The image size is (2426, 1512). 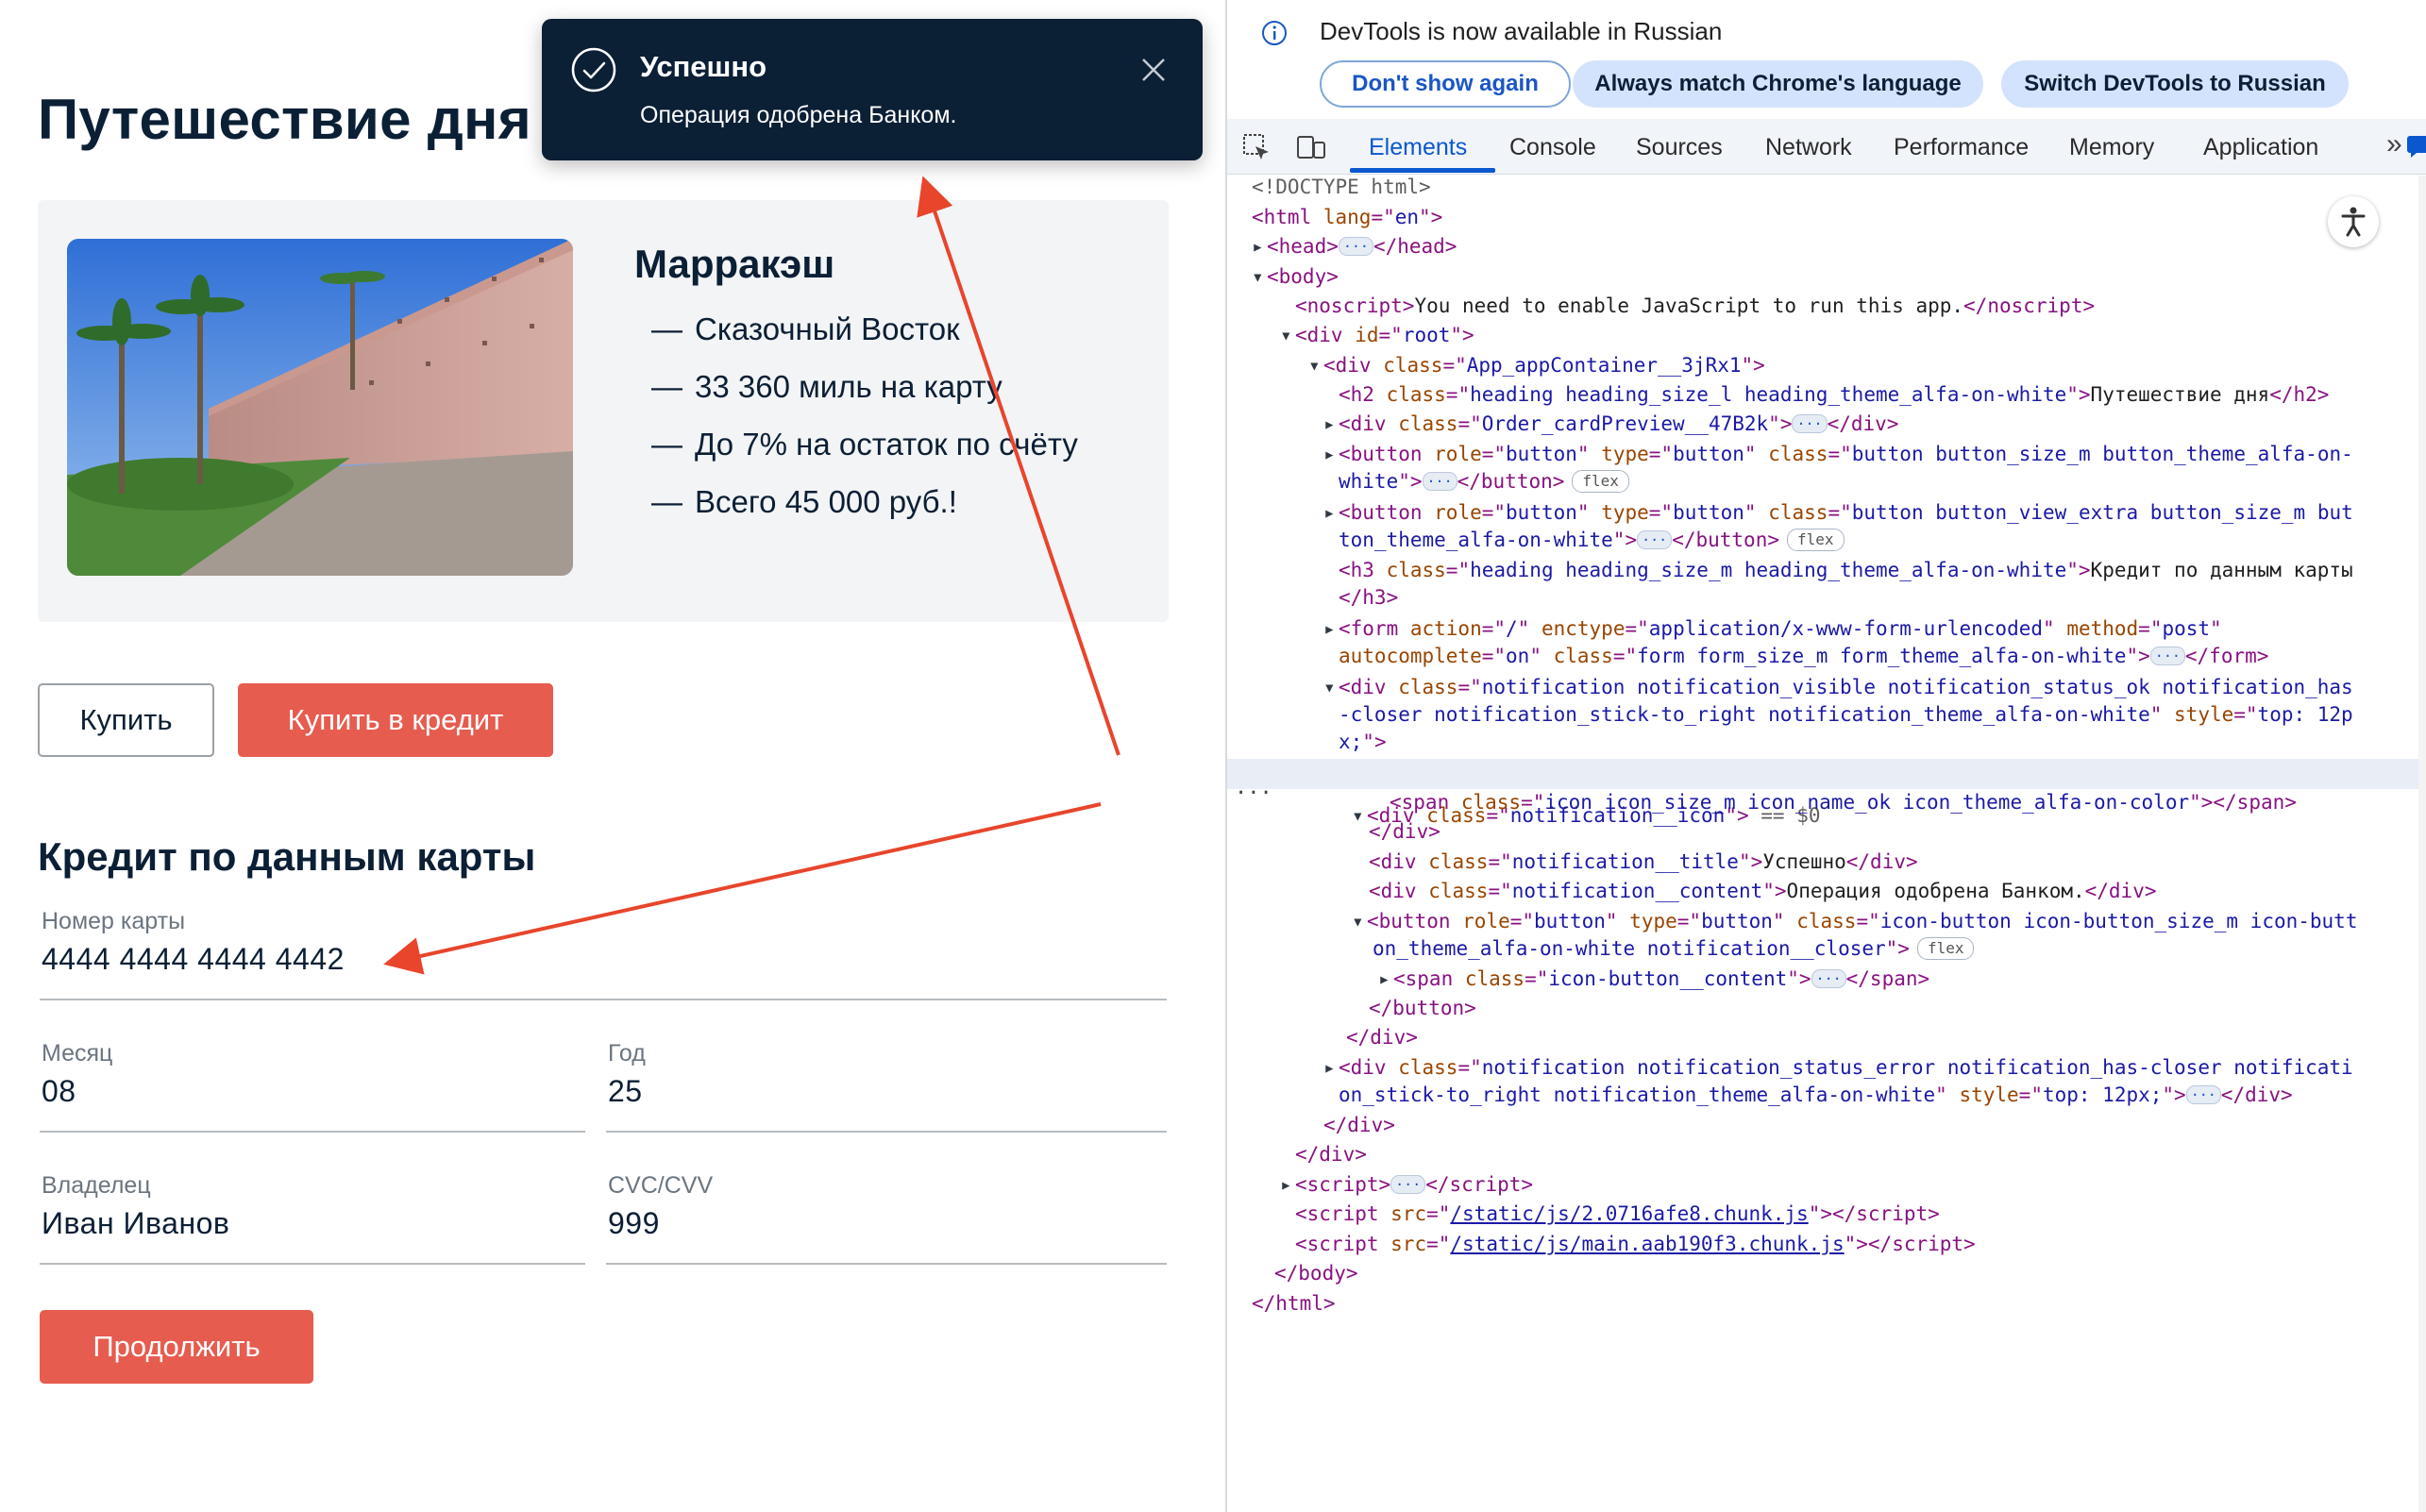 I want to click on destination-photo, so click(x=320, y=407).